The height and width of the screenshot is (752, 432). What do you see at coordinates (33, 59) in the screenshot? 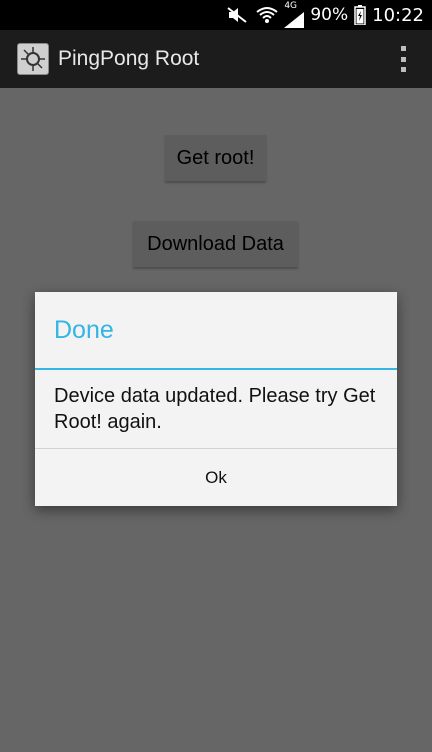
I see `app-icon` at bounding box center [33, 59].